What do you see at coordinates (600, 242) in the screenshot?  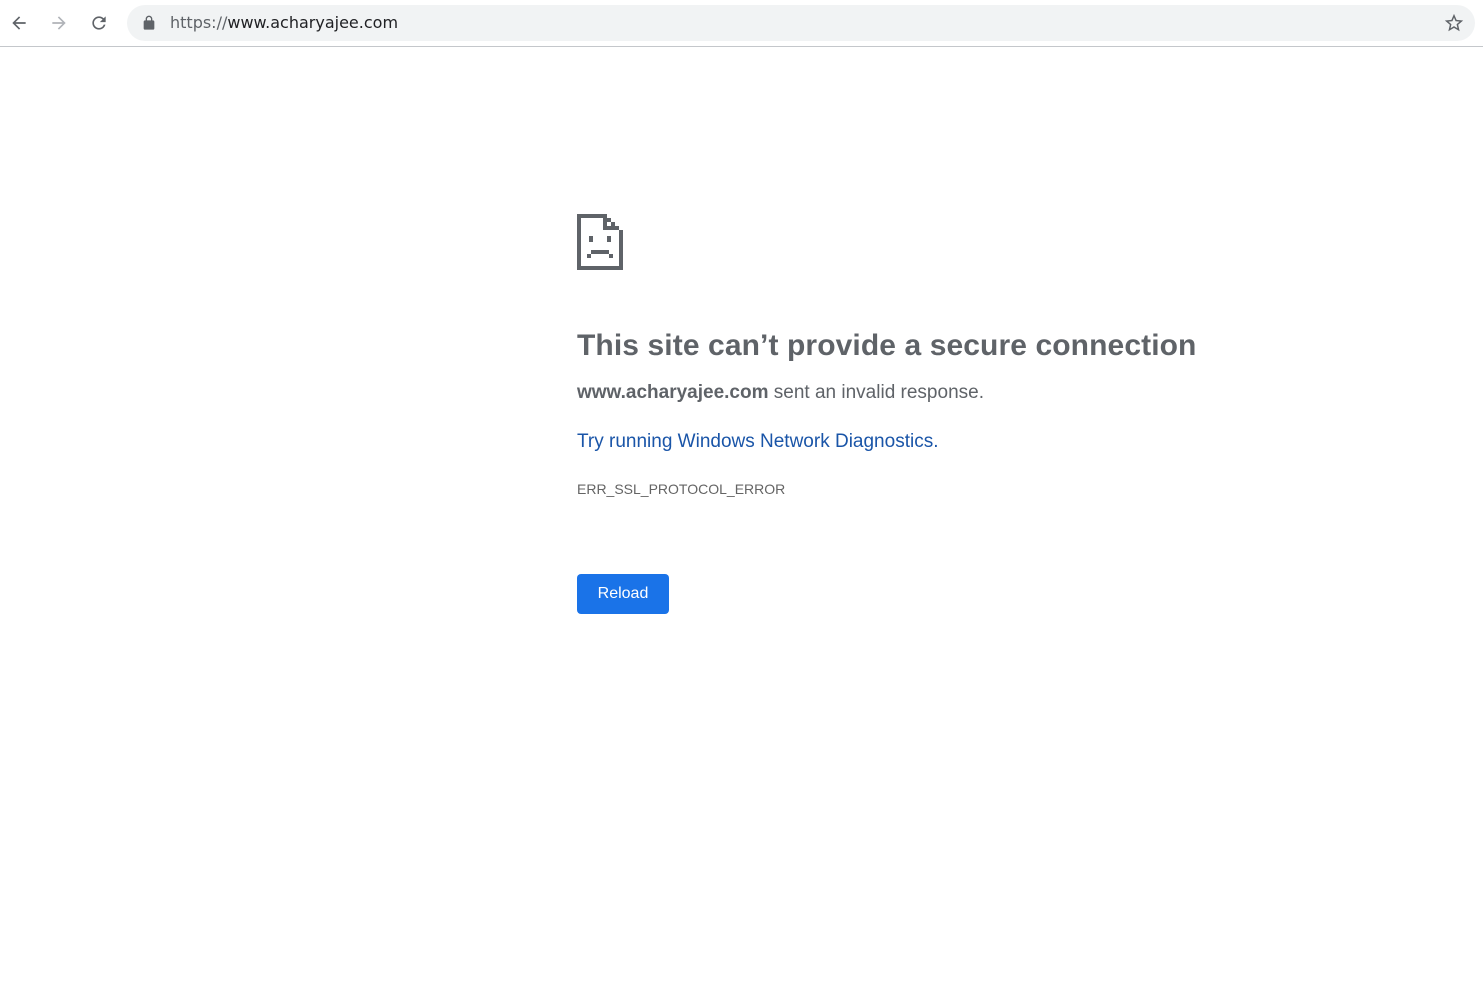 I see `sad-page-icon` at bounding box center [600, 242].